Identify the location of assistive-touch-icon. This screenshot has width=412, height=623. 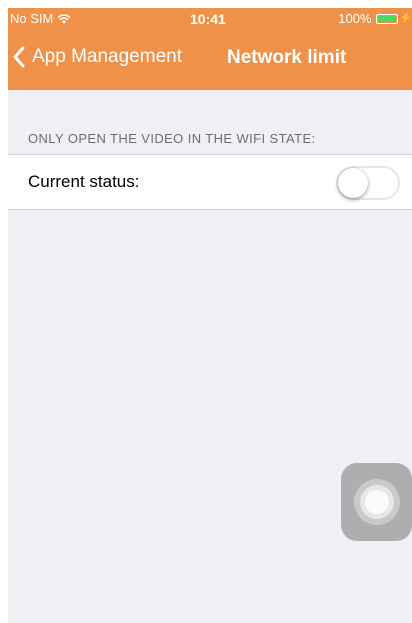
(377, 502).